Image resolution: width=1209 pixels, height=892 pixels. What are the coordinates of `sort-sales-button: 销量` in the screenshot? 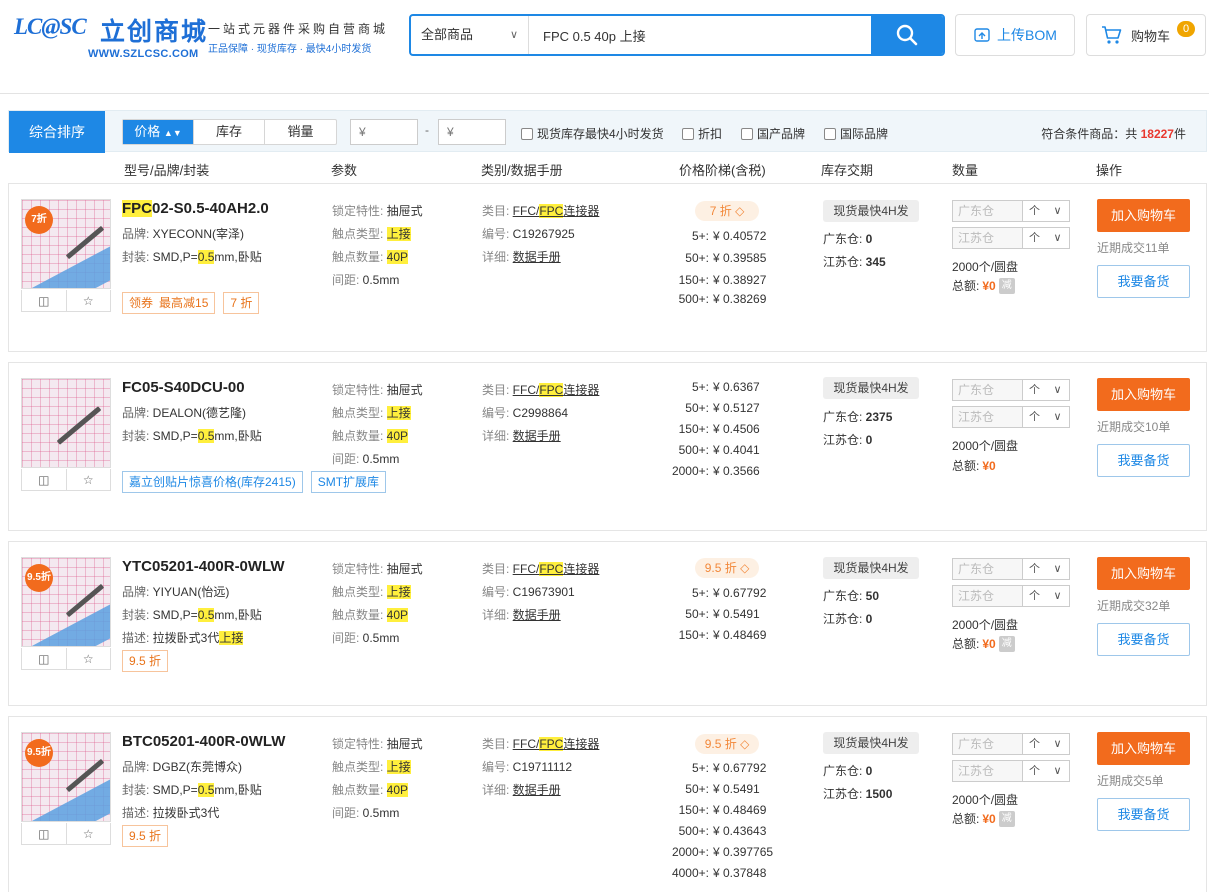 It's located at (300, 132).